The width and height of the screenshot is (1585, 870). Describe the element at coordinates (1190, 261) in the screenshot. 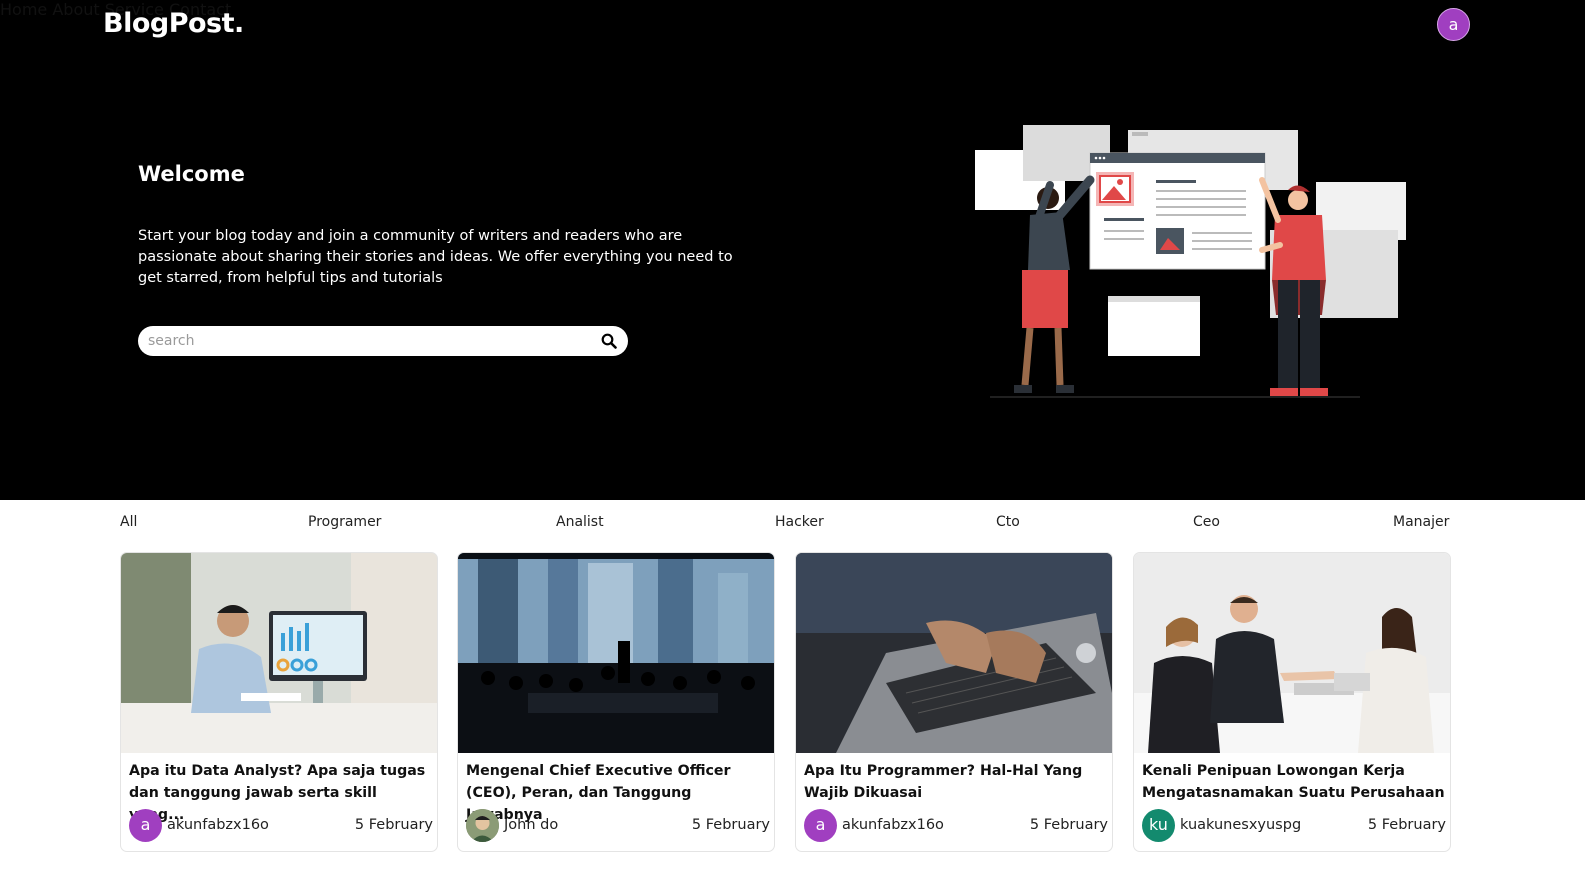

I see `hero-illustration` at that location.